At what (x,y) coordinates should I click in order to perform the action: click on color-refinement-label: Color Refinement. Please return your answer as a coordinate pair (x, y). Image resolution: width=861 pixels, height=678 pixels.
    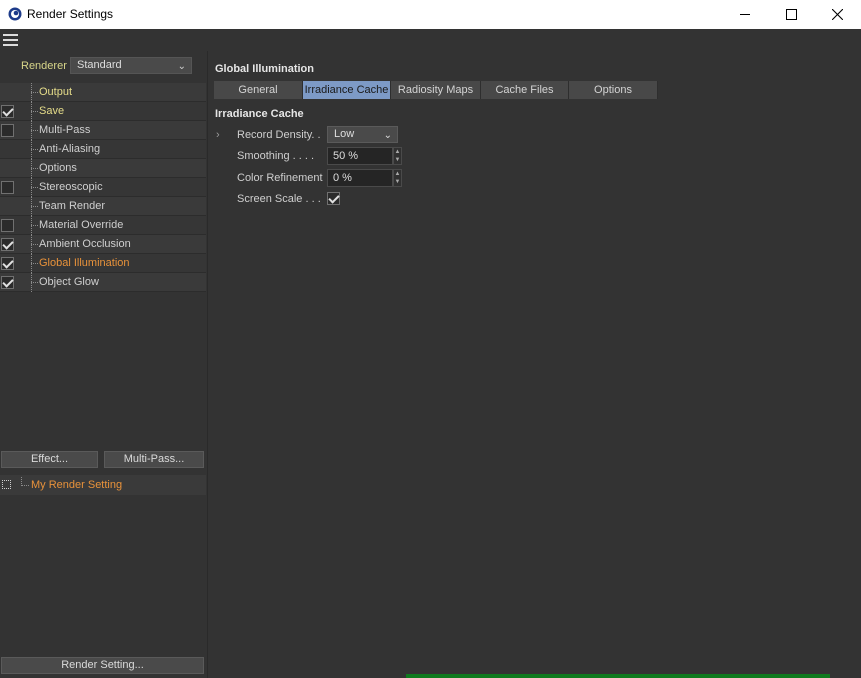
    Looking at the image, I should click on (280, 178).